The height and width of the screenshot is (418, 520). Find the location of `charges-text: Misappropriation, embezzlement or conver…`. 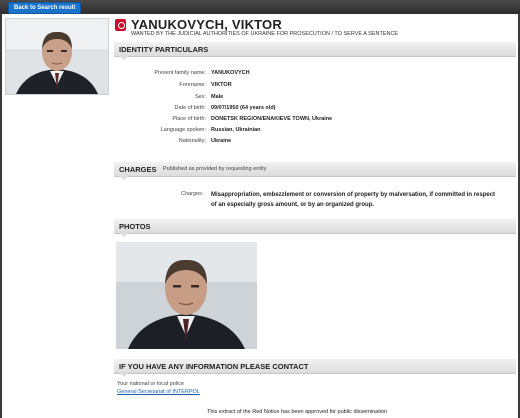

charges-text: Misappropriation, embezzlement or conver… is located at coordinates (353, 200).